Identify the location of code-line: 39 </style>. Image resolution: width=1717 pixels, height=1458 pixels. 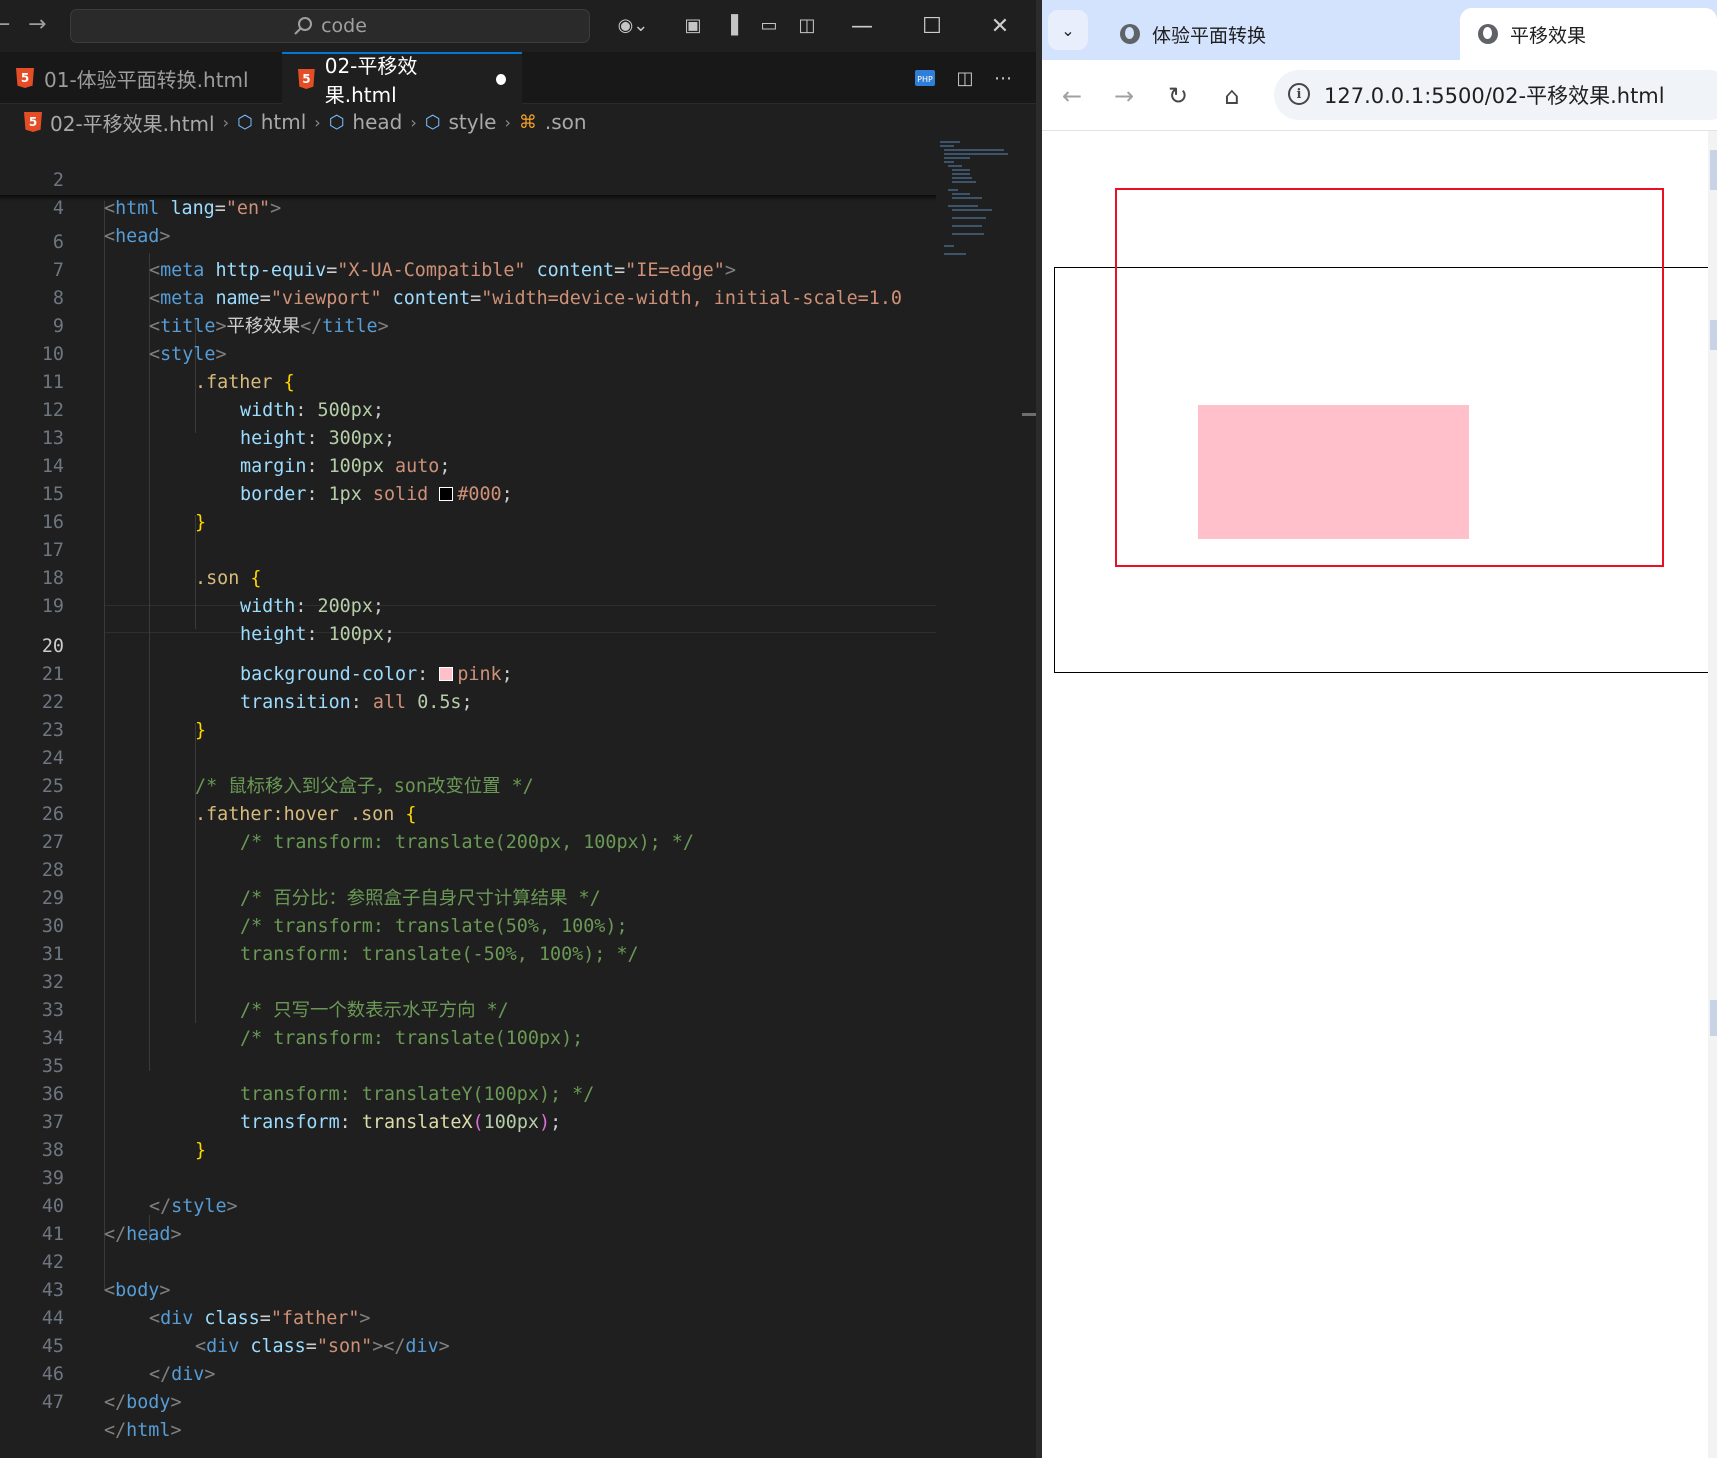
(468, 1177).